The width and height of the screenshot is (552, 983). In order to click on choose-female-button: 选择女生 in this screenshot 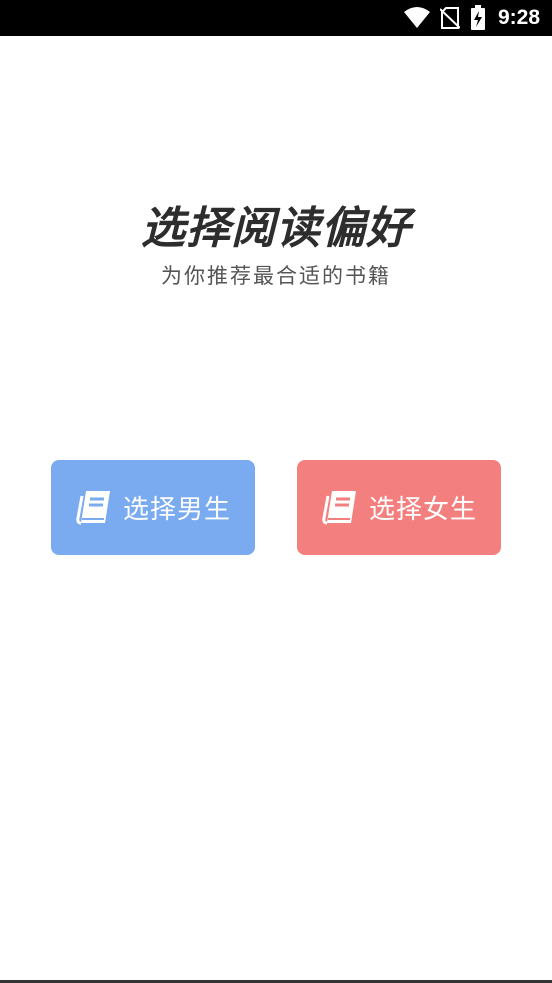, I will do `click(399, 507)`.